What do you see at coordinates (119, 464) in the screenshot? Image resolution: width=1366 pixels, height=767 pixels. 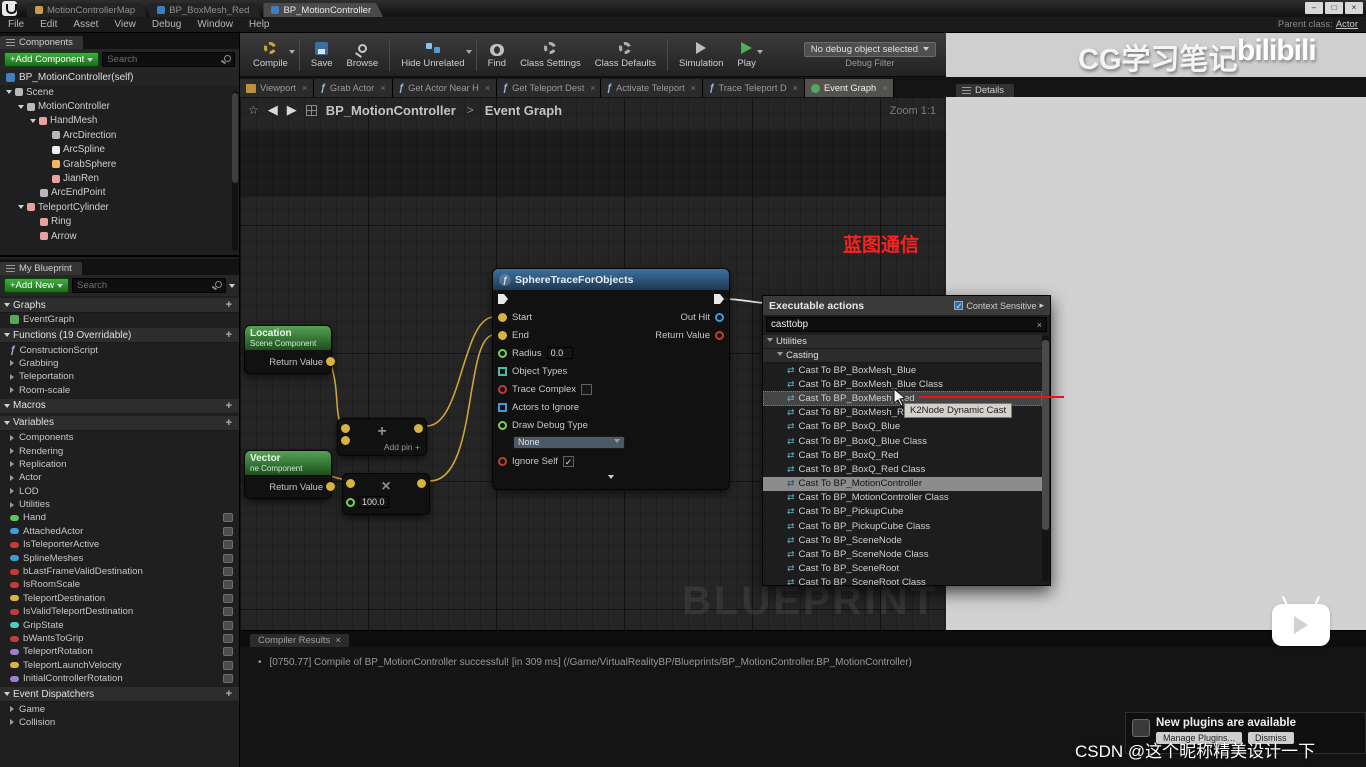 I see `list-item-replication: Replication` at bounding box center [119, 464].